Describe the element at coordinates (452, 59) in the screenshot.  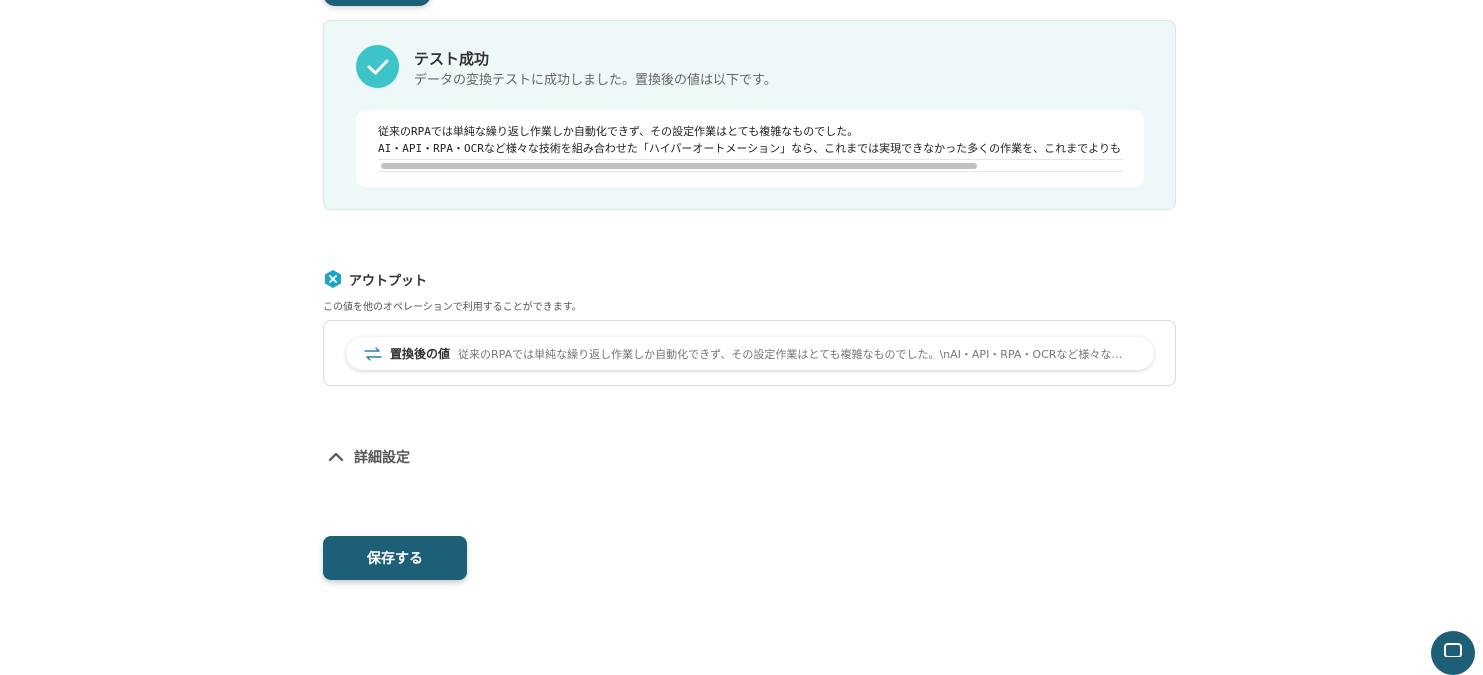
I see `test-success-title: テスト成功` at that location.